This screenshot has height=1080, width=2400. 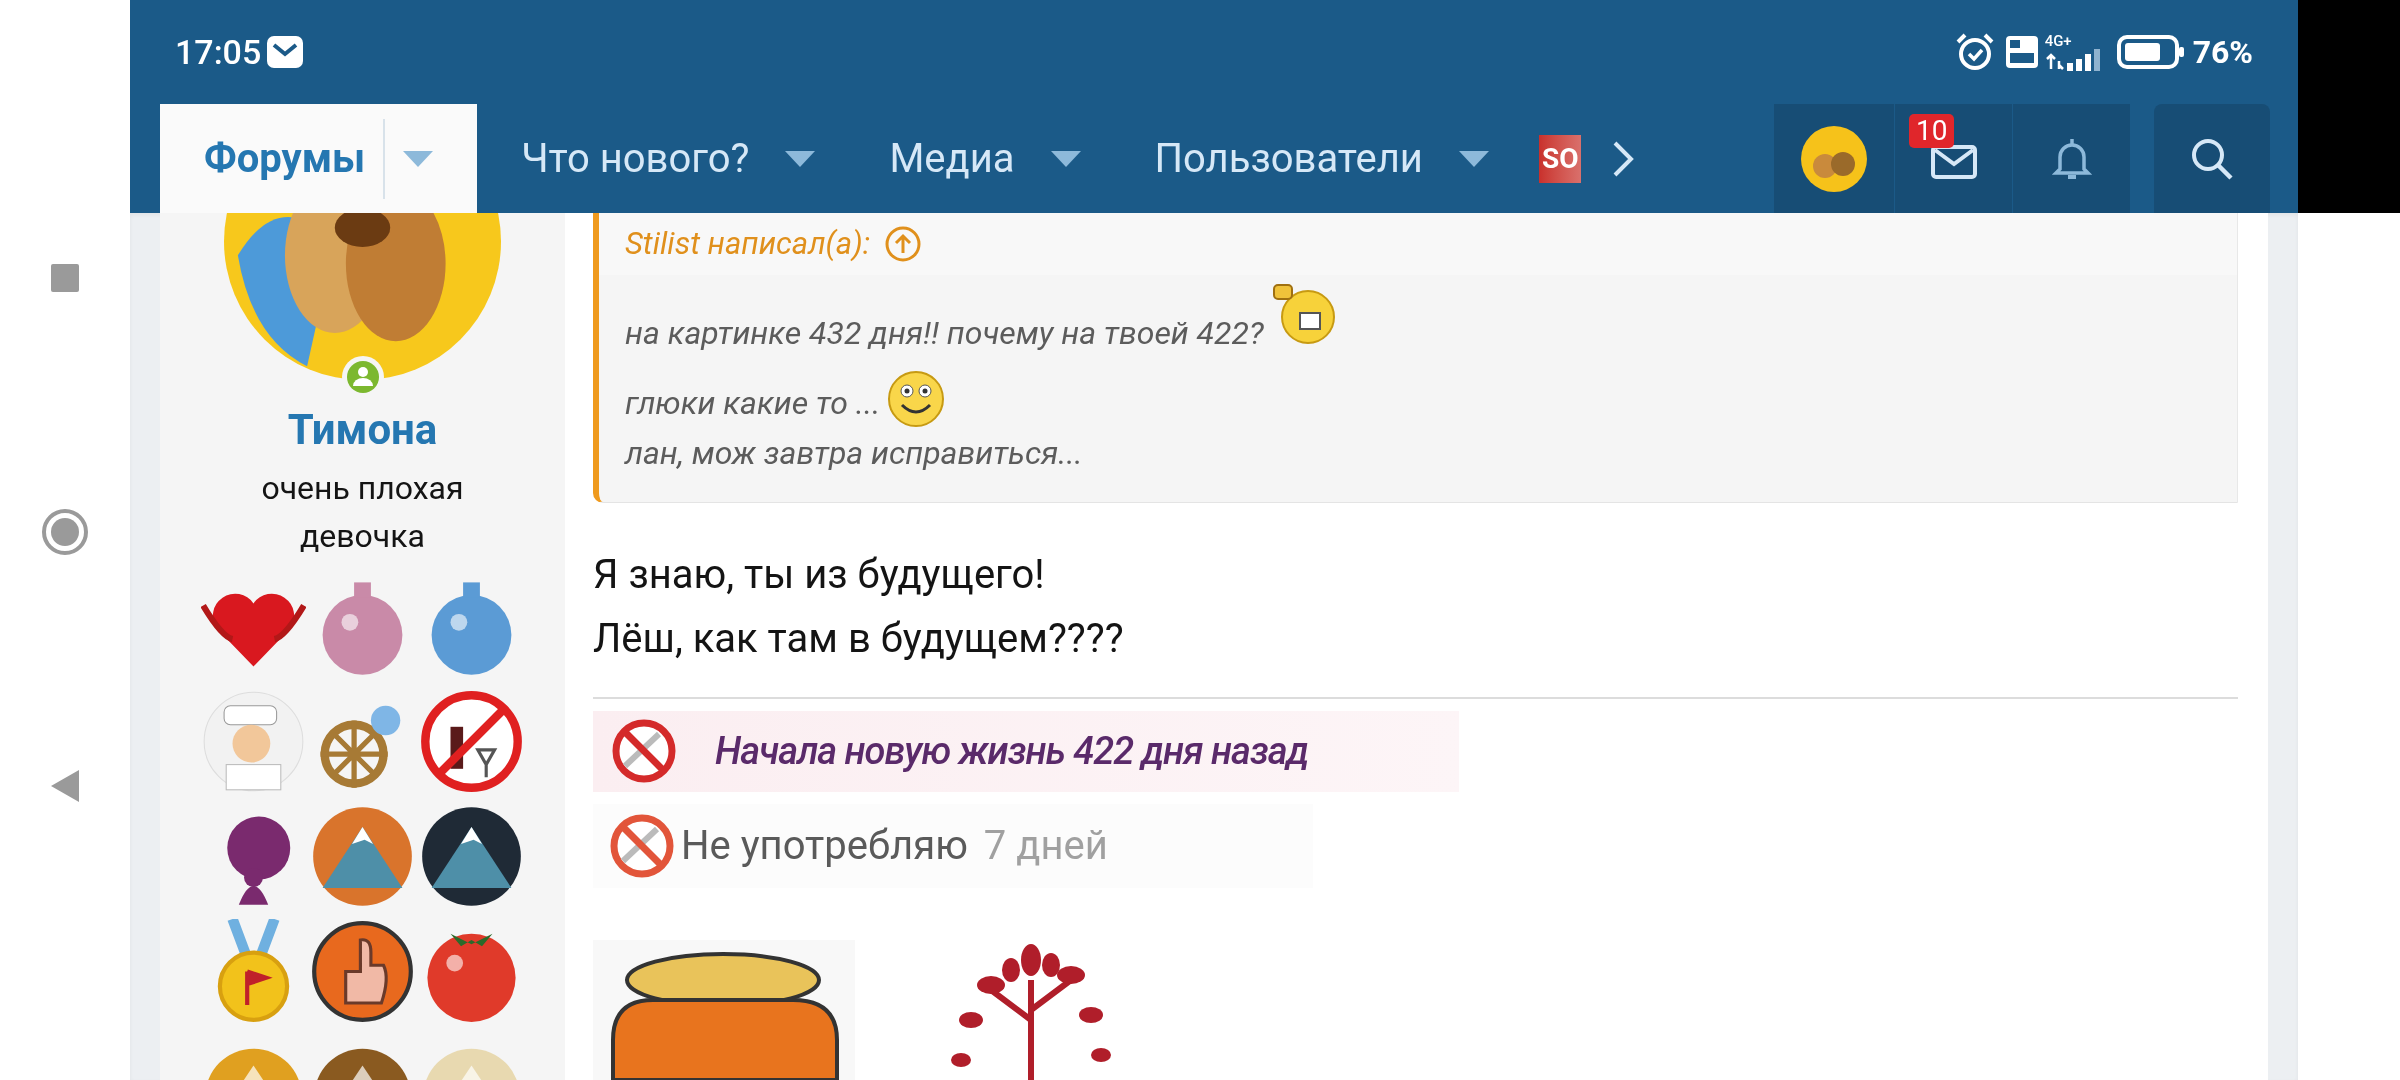 I want to click on bell-icon, so click(x=2071, y=158).